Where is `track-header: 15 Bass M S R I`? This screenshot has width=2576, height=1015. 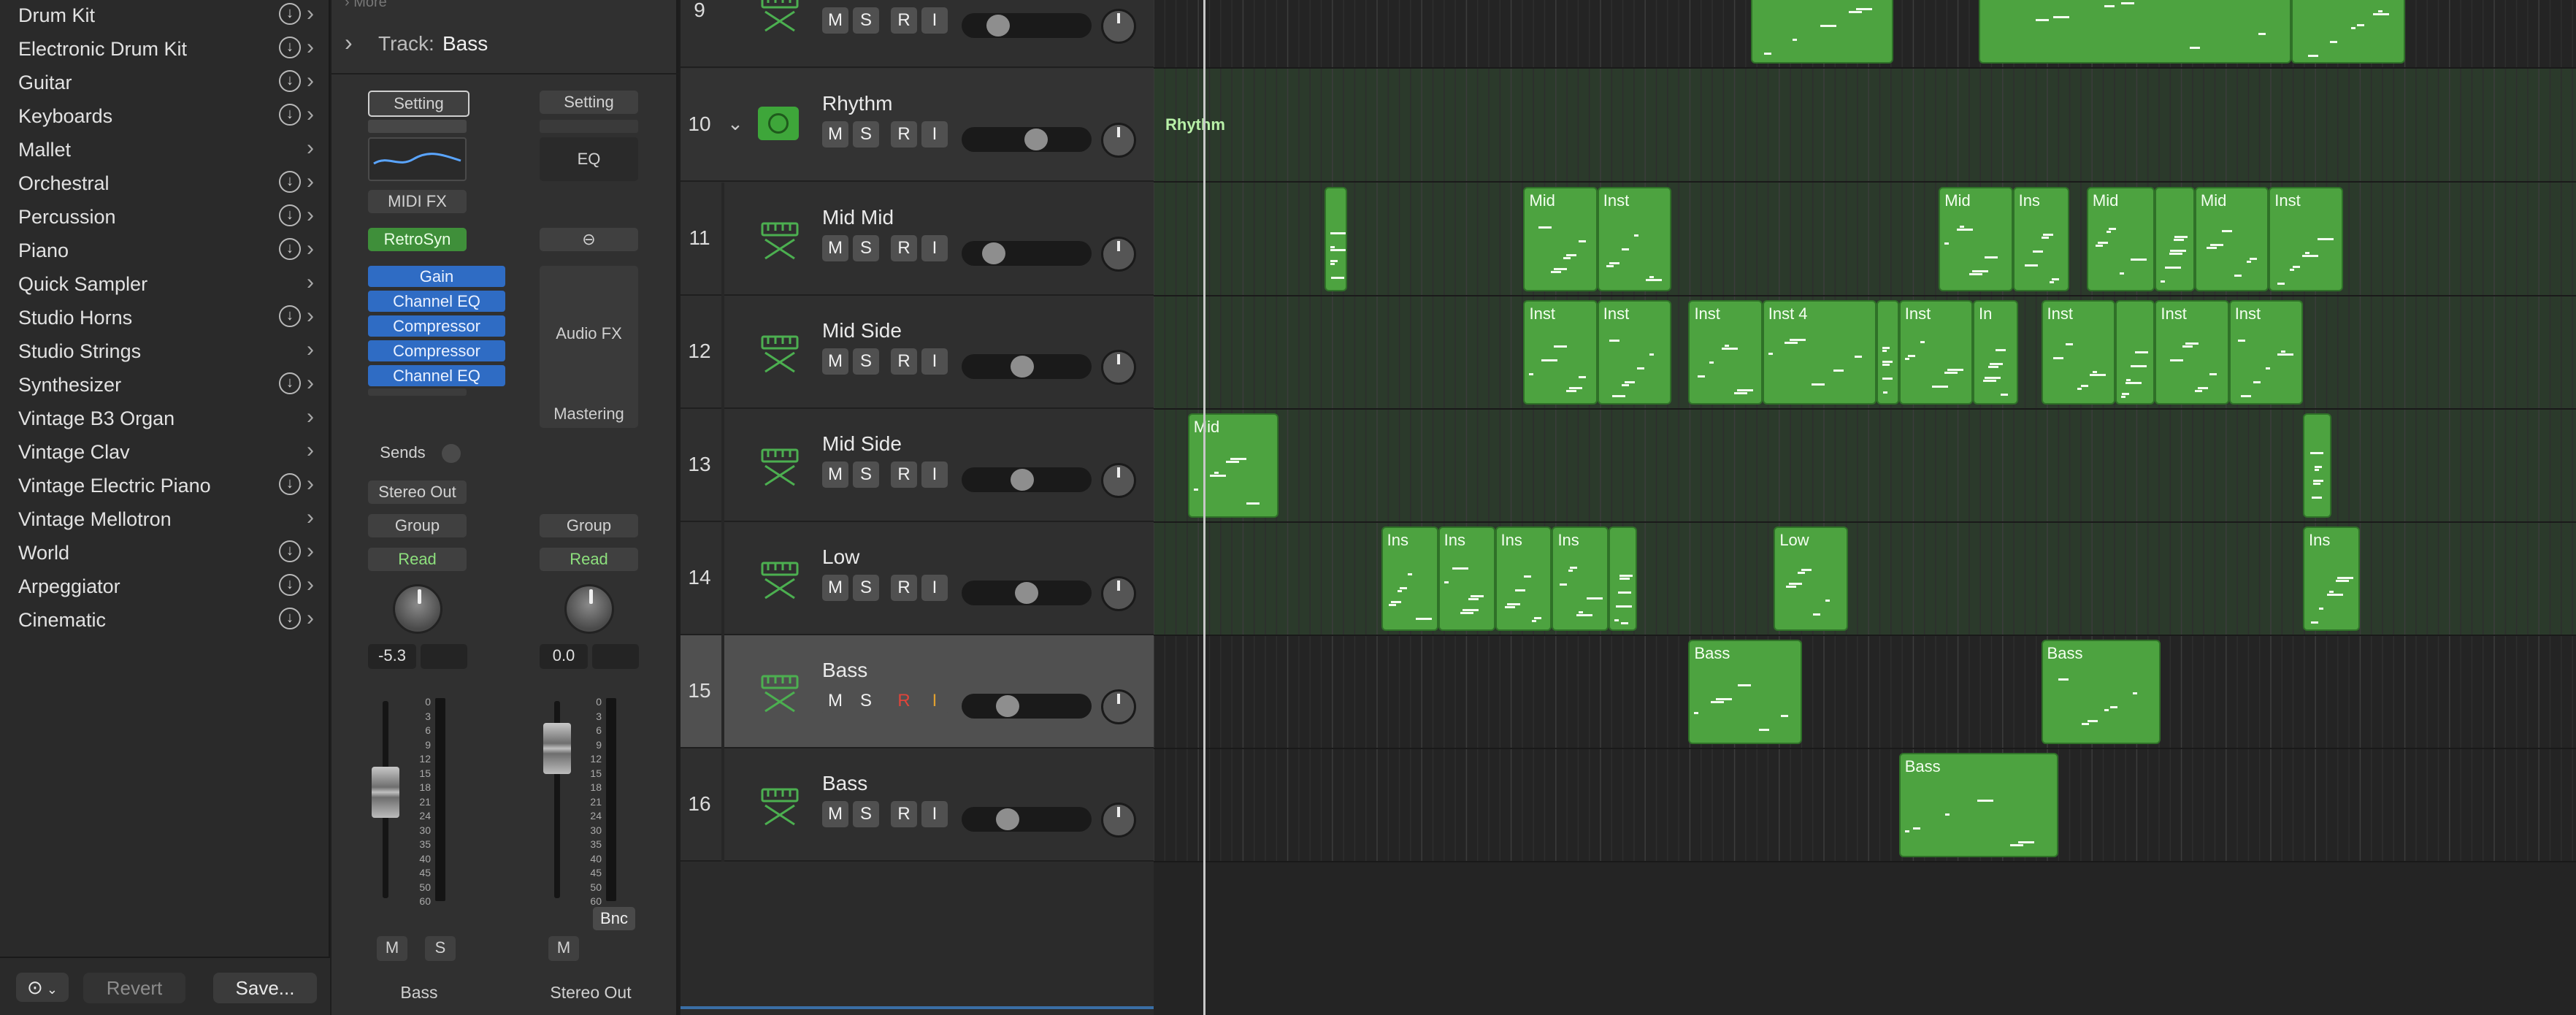 track-header: 15 Bass M S R I is located at coordinates (917, 691).